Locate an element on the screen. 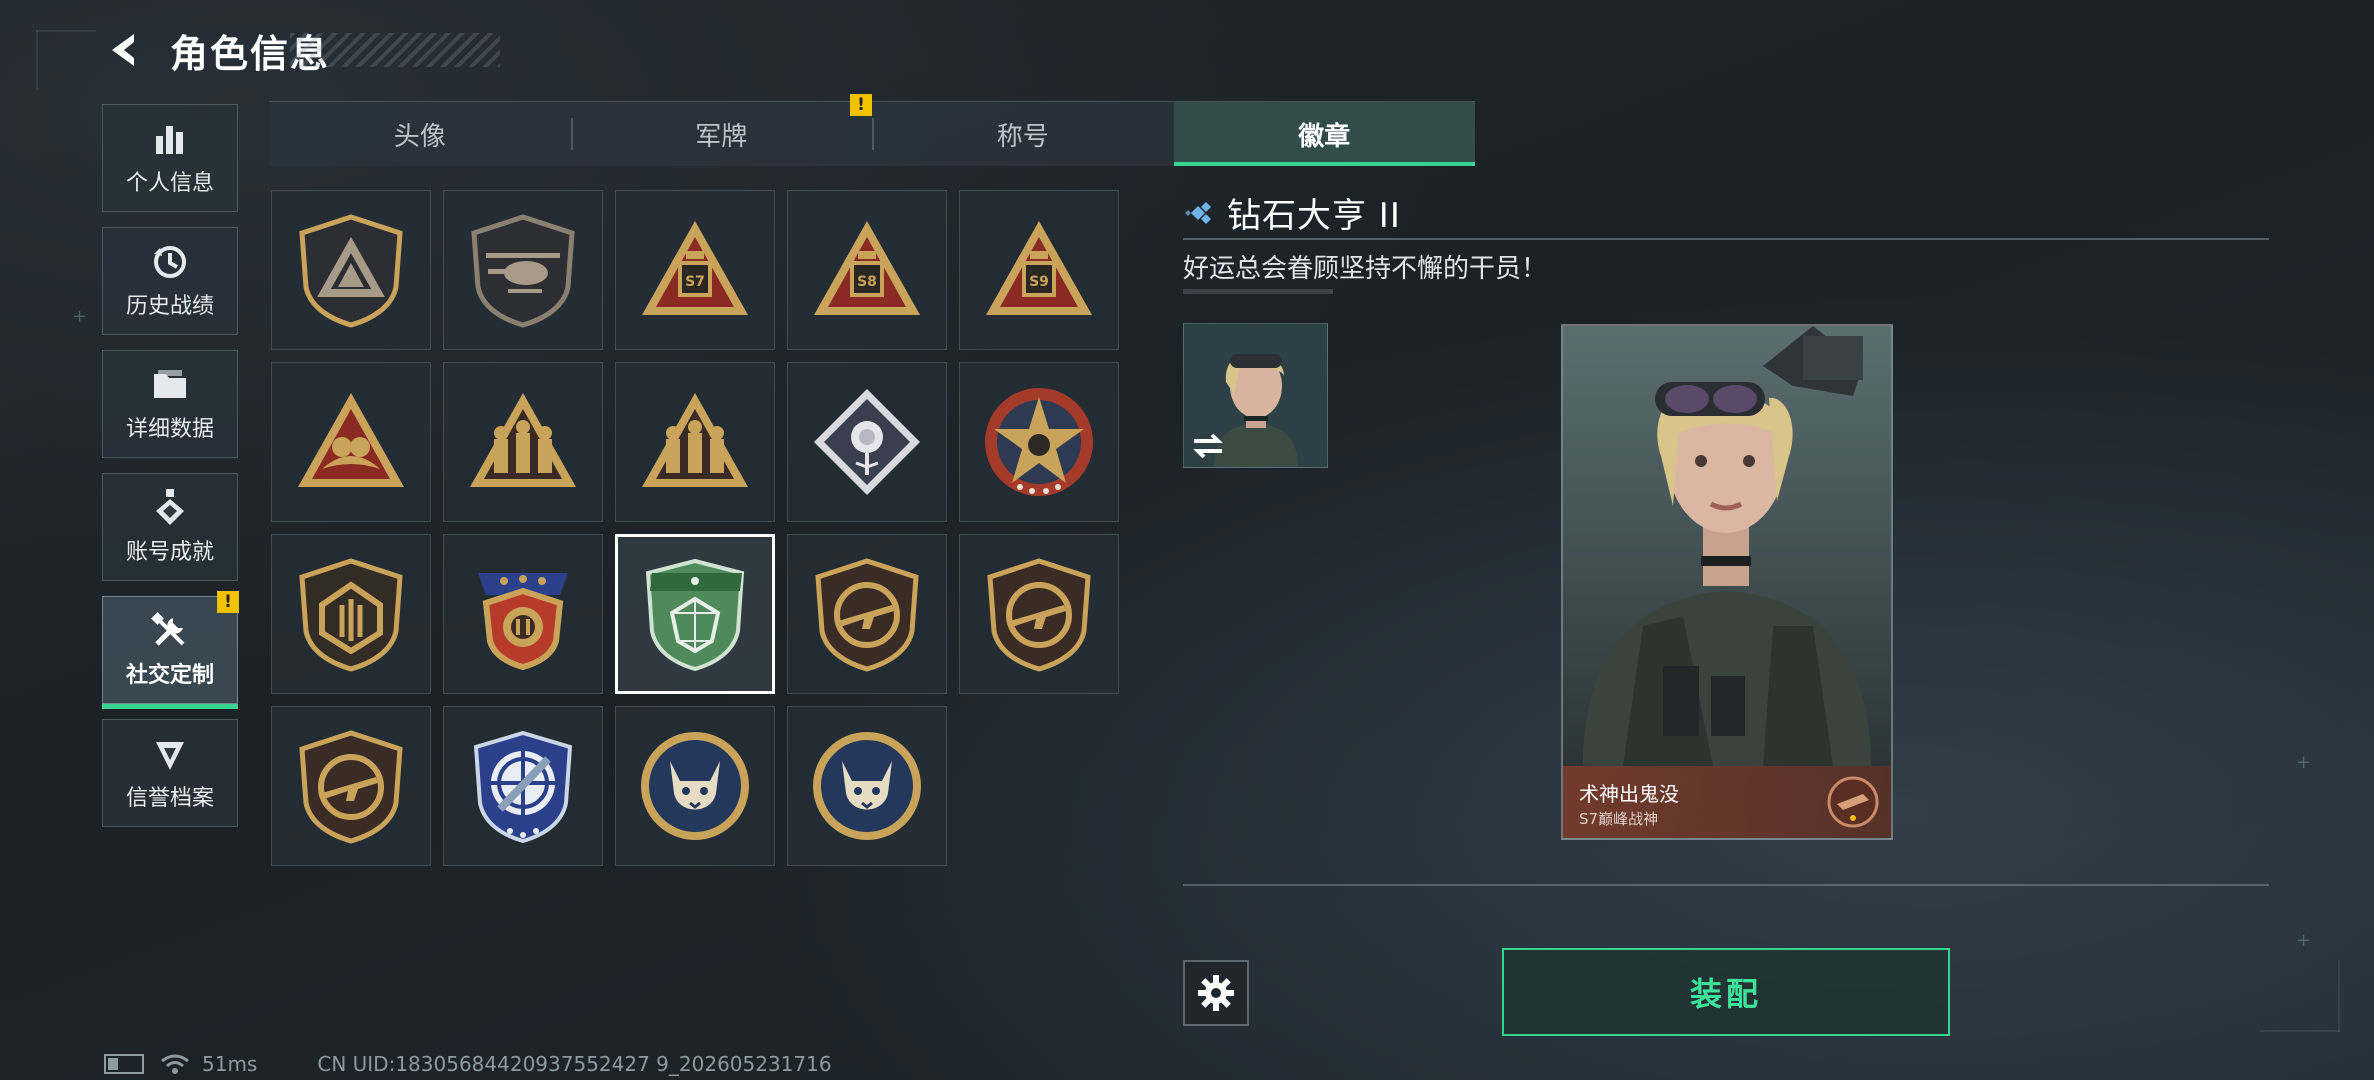  back-arrow-icon is located at coordinates (123, 50).